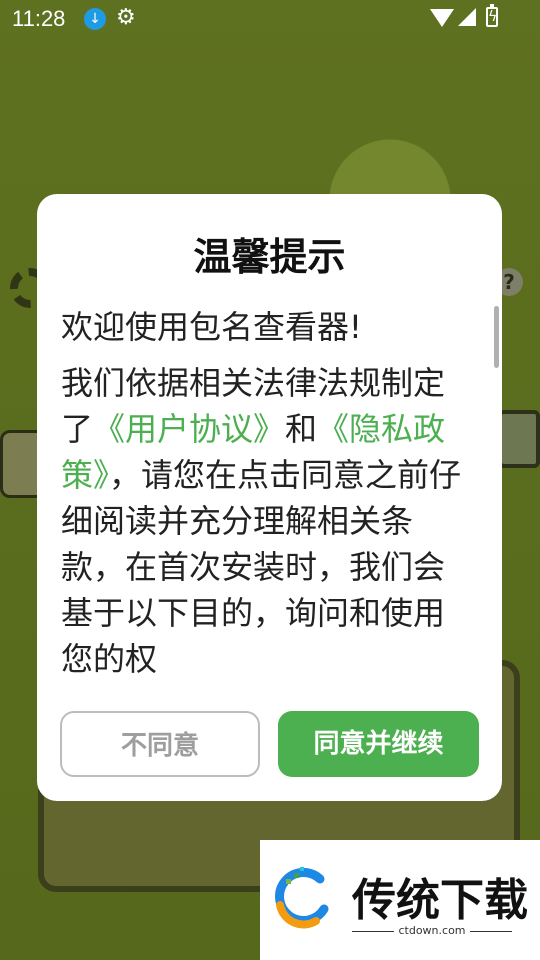  I want to click on background-monitor-icon, so click(519, 439).